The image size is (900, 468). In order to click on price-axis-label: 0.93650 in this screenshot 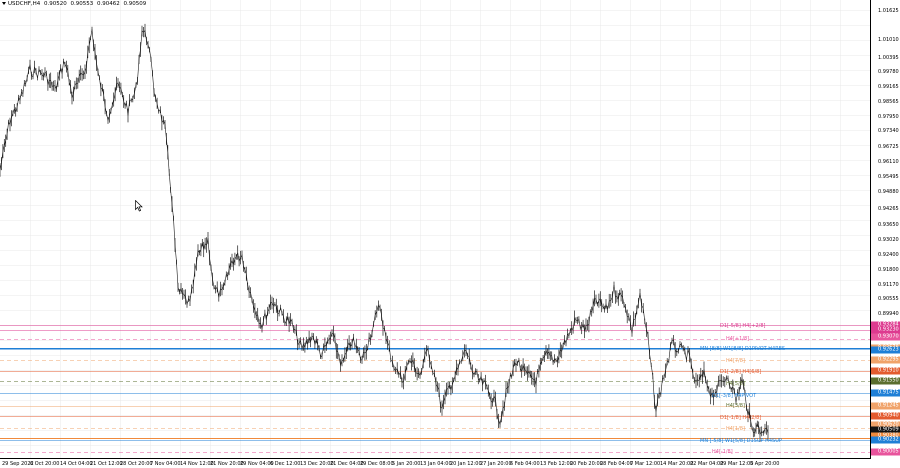, I will do `click(888, 224)`.